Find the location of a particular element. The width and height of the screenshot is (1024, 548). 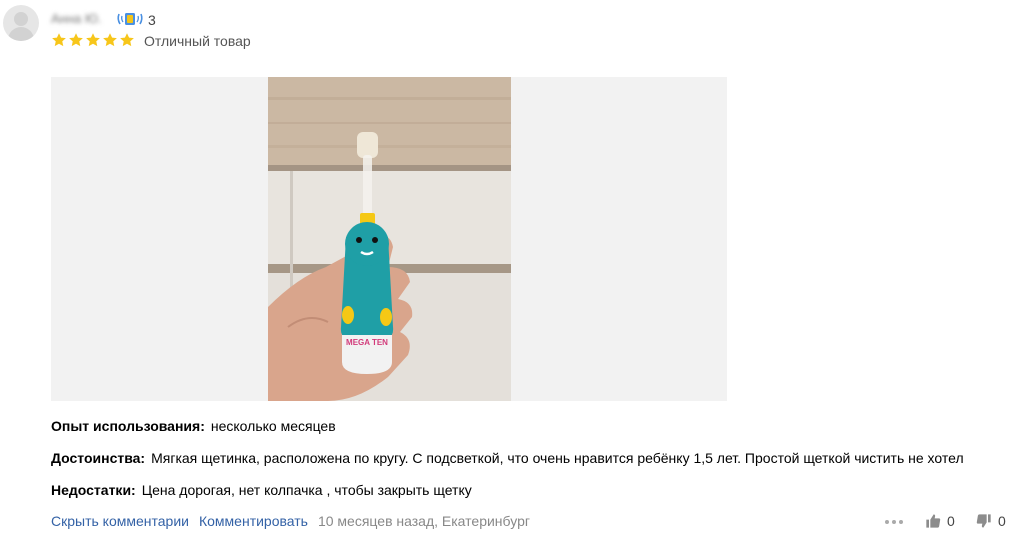

author-name: Анна Ю. is located at coordinates (76, 18).